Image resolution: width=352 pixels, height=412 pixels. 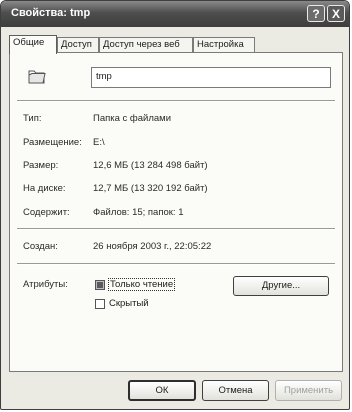 I want to click on tab-customize: Настройка, so click(x=224, y=45).